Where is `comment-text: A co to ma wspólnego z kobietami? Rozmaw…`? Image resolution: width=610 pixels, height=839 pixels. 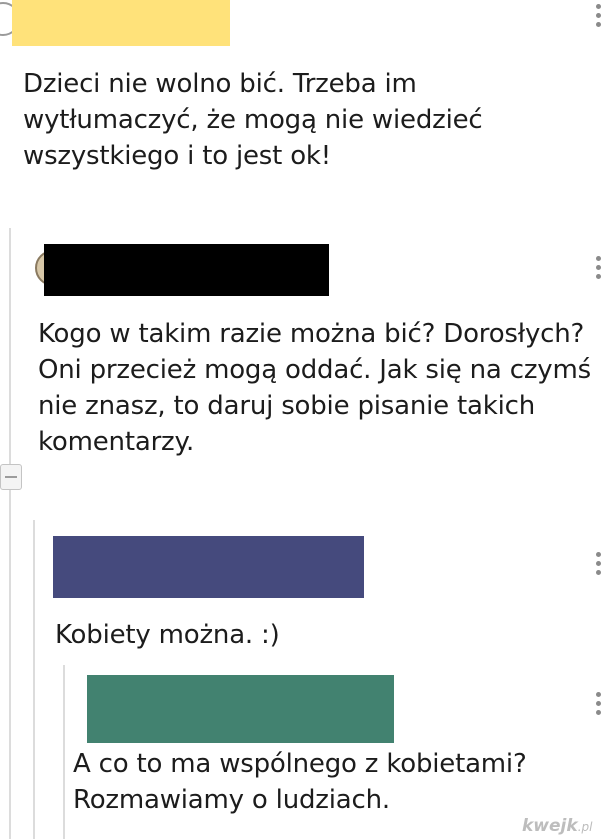 comment-text: A co to ma wspólnego z kobietami? Rozmaw… is located at coordinates (300, 782).